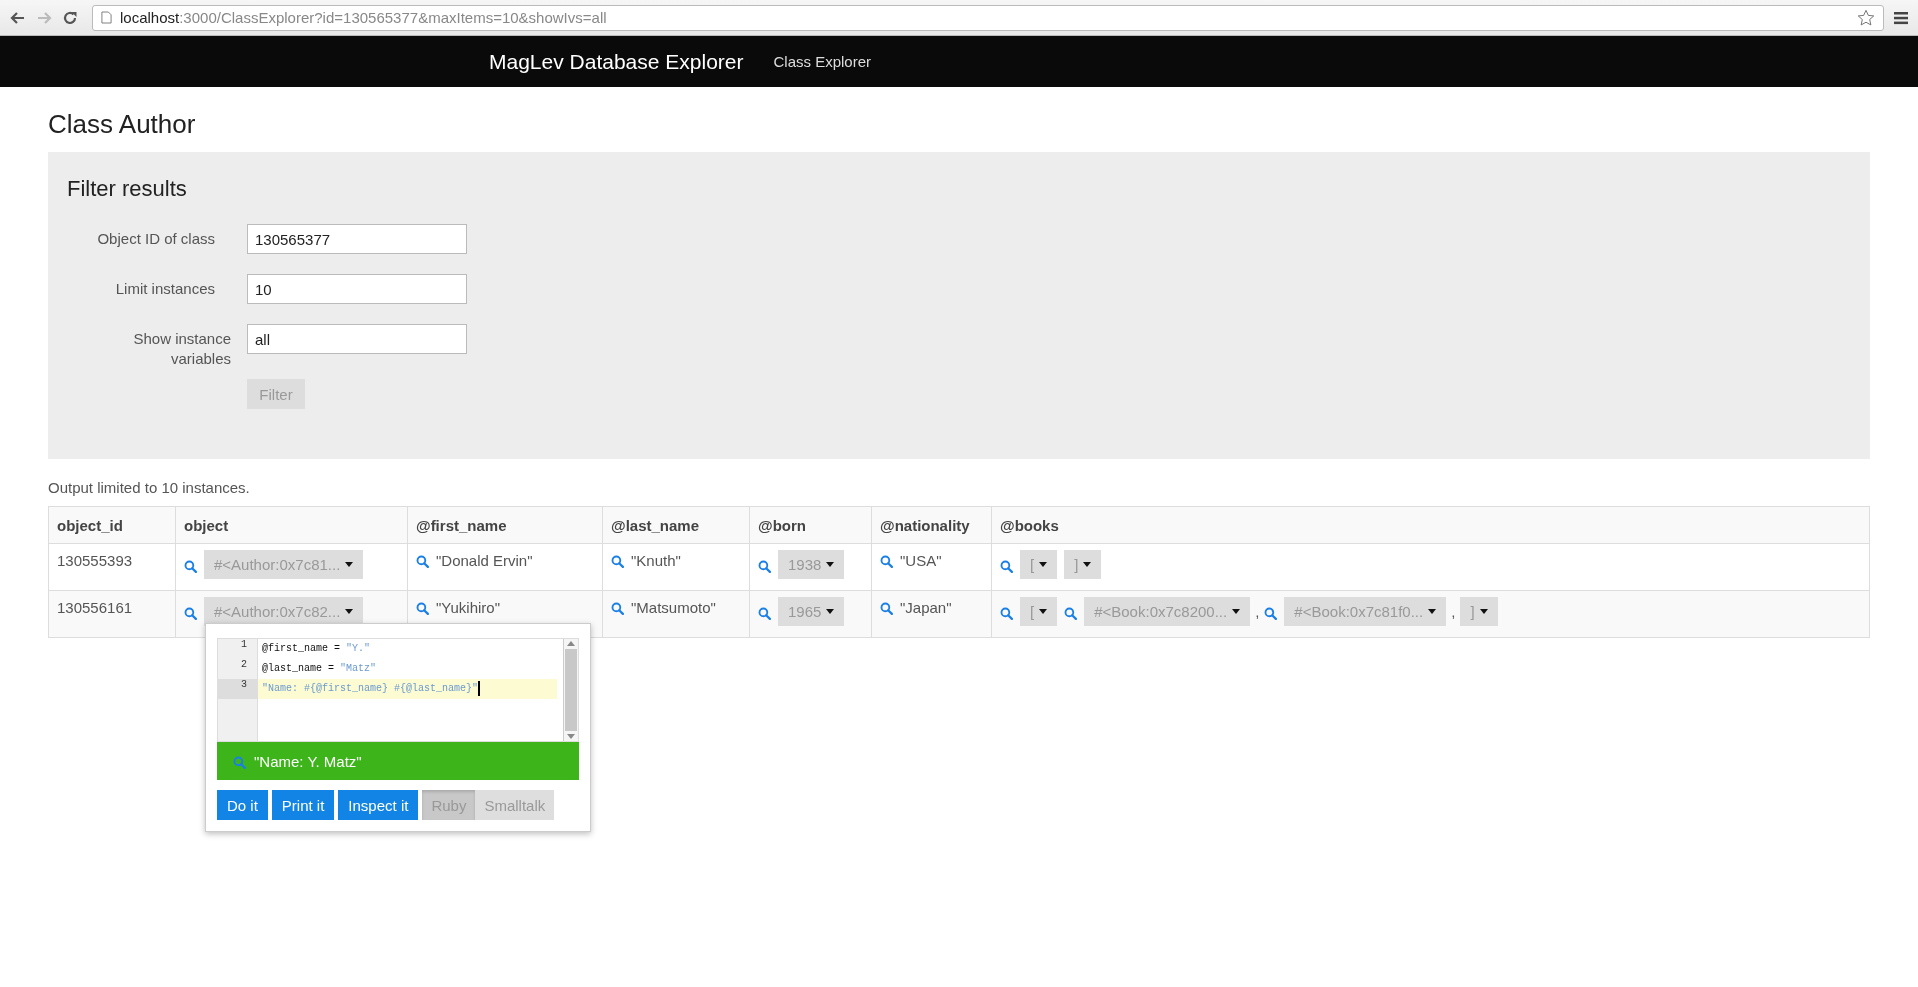 This screenshot has width=1918, height=987. I want to click on column-header: @first_name, so click(505, 525).